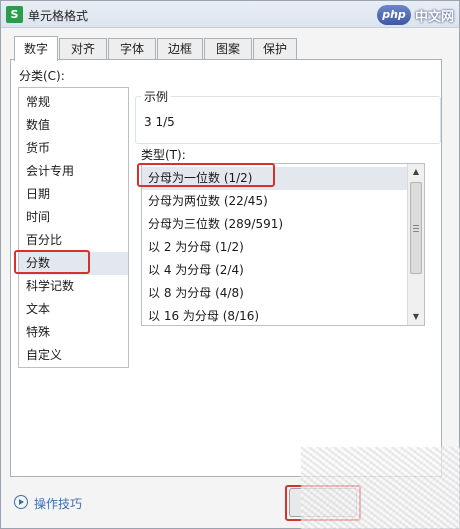  Describe the element at coordinates (159, 122) in the screenshot. I see `sample-value: 3 1/5` at that location.